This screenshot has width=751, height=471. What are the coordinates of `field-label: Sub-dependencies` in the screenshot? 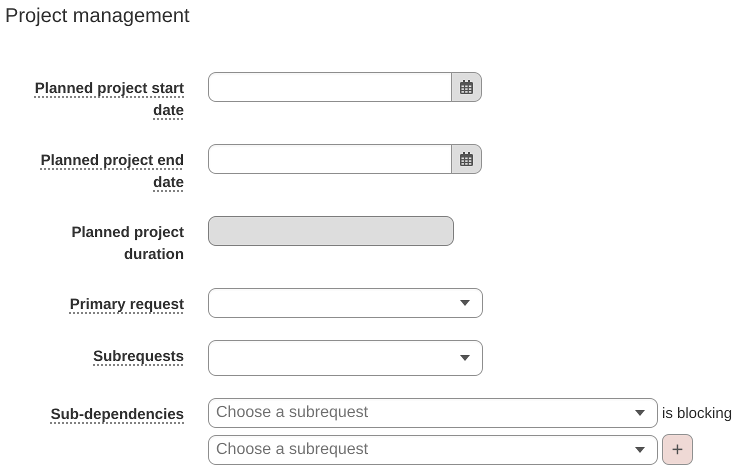 It's located at (117, 414).